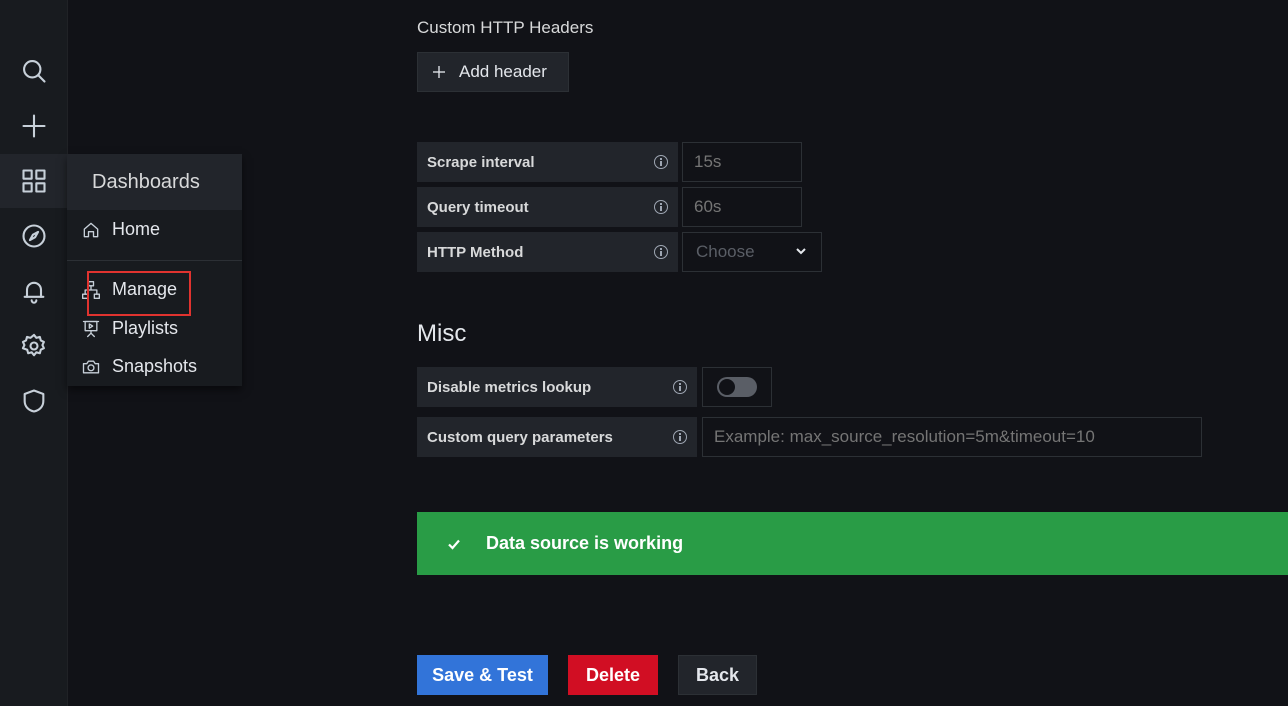 The height and width of the screenshot is (706, 1288). I want to click on configuration-icon, so click(33, 346).